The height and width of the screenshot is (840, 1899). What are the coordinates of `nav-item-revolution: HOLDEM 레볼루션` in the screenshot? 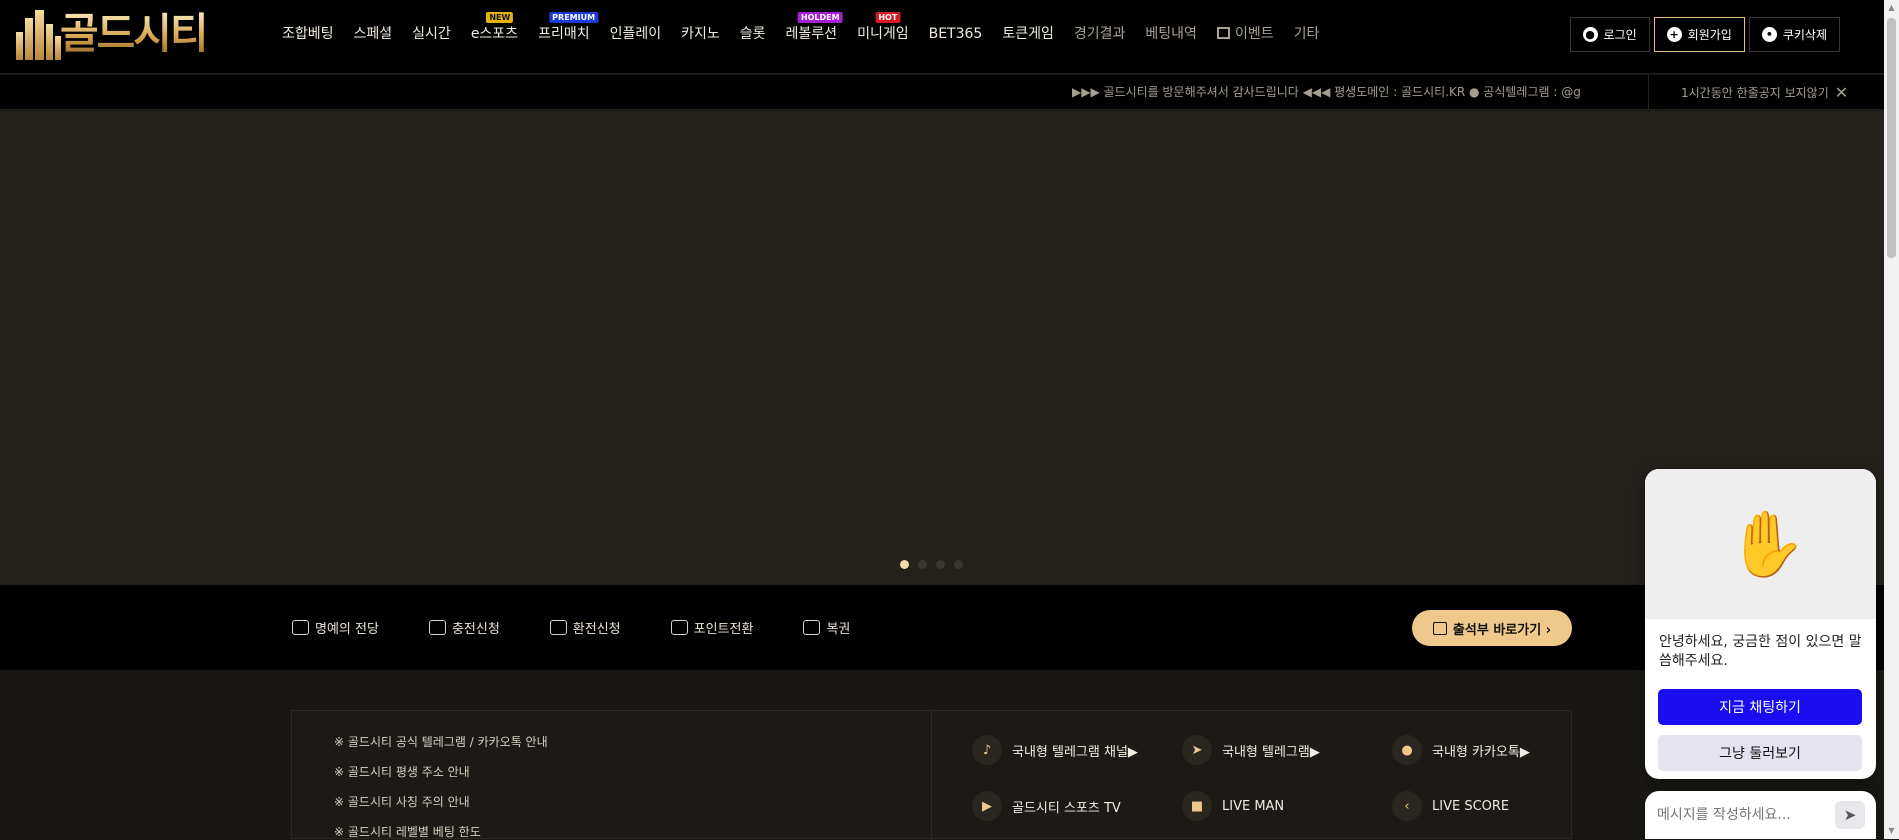 It's located at (812, 34).